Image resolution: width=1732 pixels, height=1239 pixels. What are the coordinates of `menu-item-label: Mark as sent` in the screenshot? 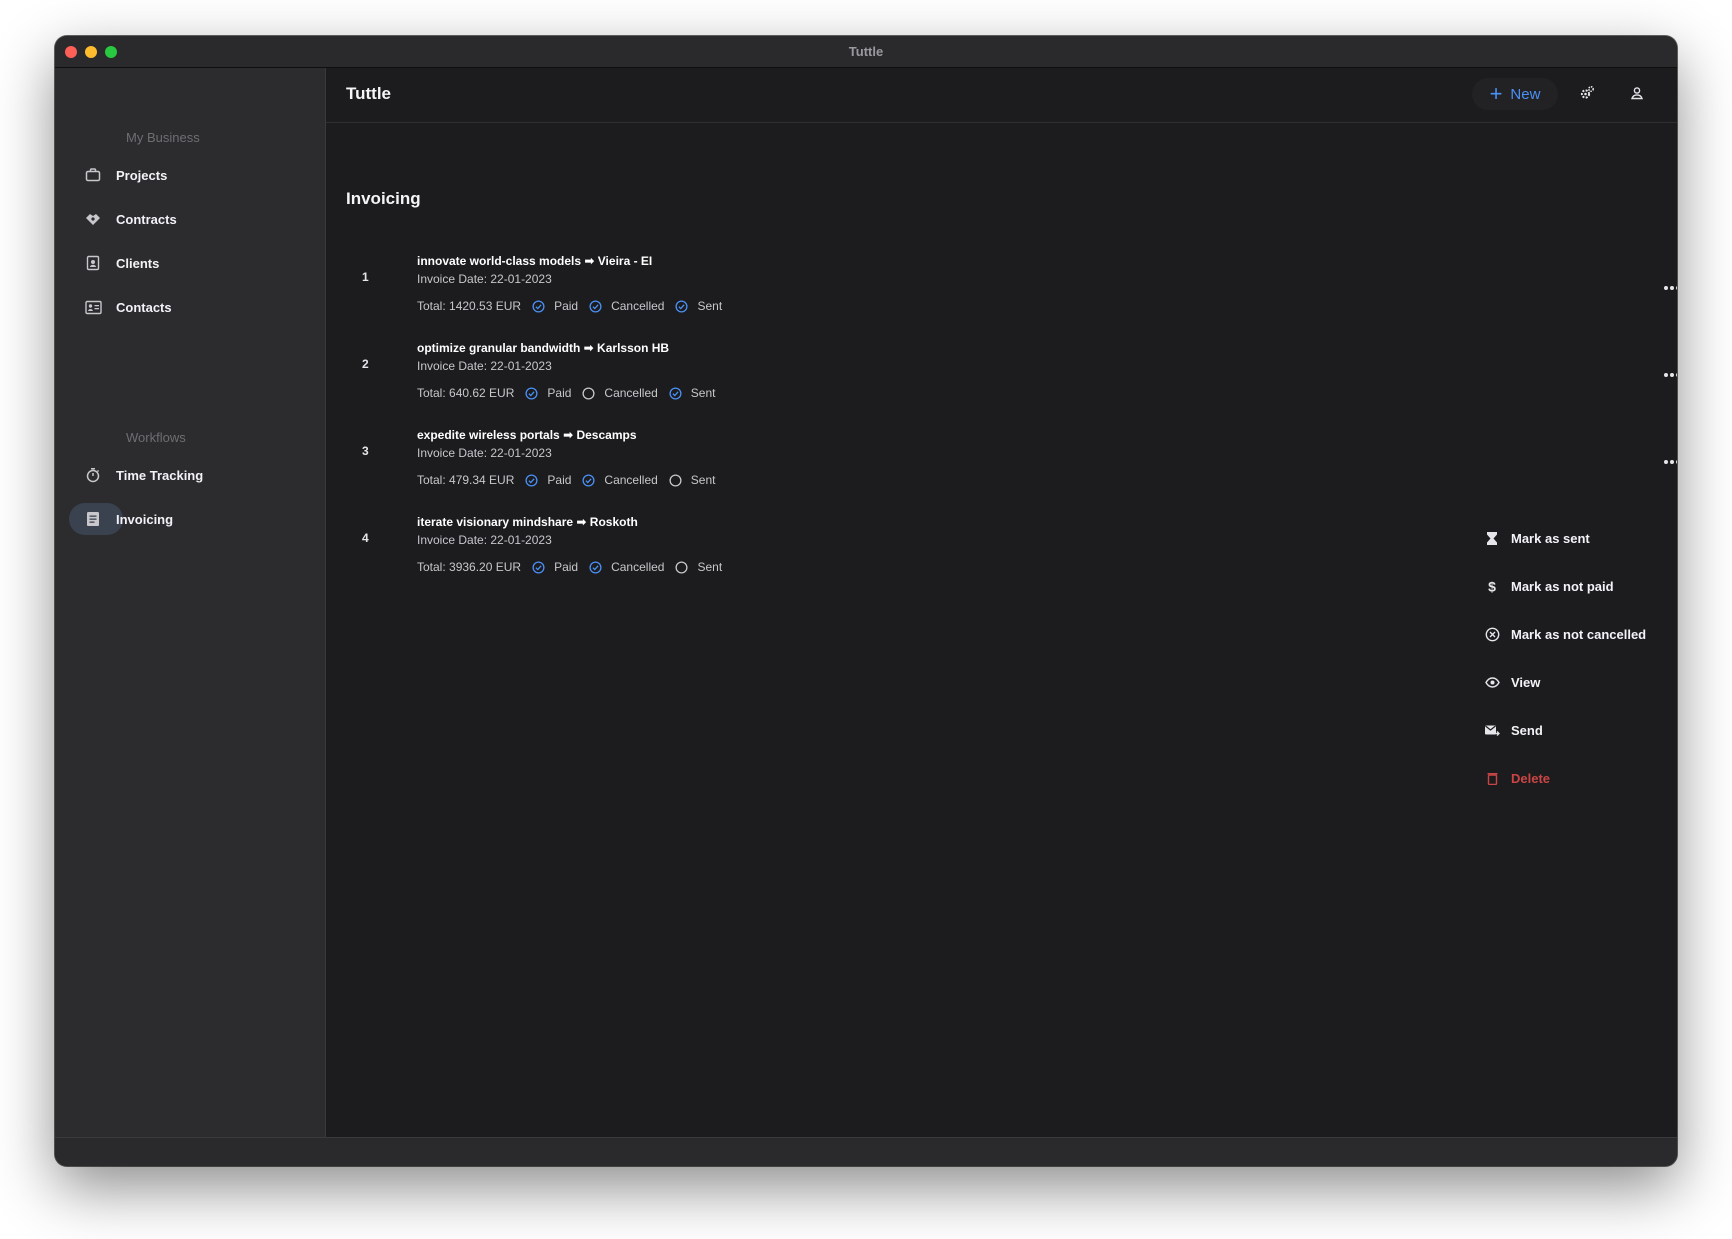 It's located at (1550, 538).